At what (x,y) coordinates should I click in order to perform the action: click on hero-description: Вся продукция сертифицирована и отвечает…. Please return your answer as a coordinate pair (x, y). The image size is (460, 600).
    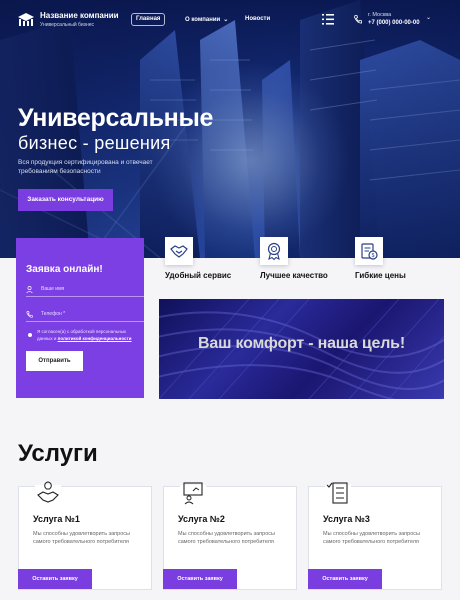
    Looking at the image, I should click on (85, 167).